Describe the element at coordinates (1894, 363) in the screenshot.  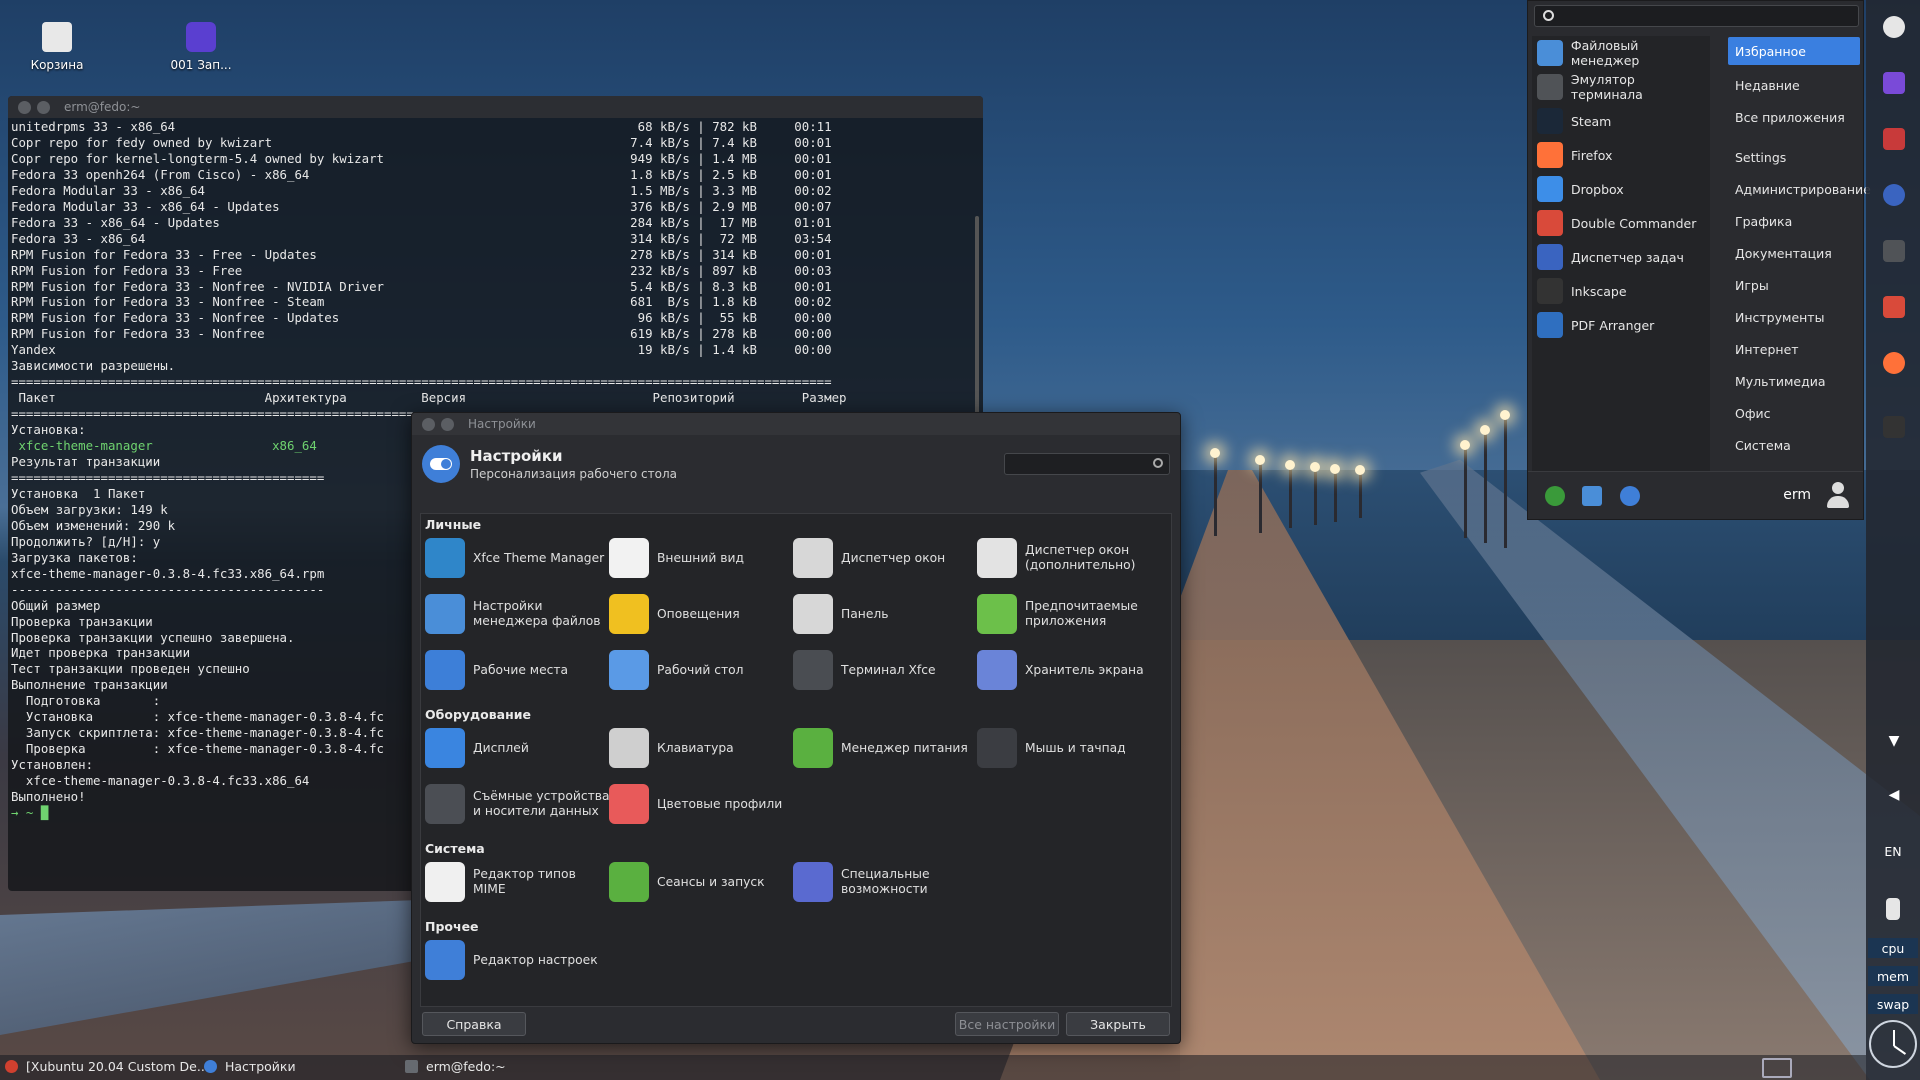
I see `firefox-icon` at that location.